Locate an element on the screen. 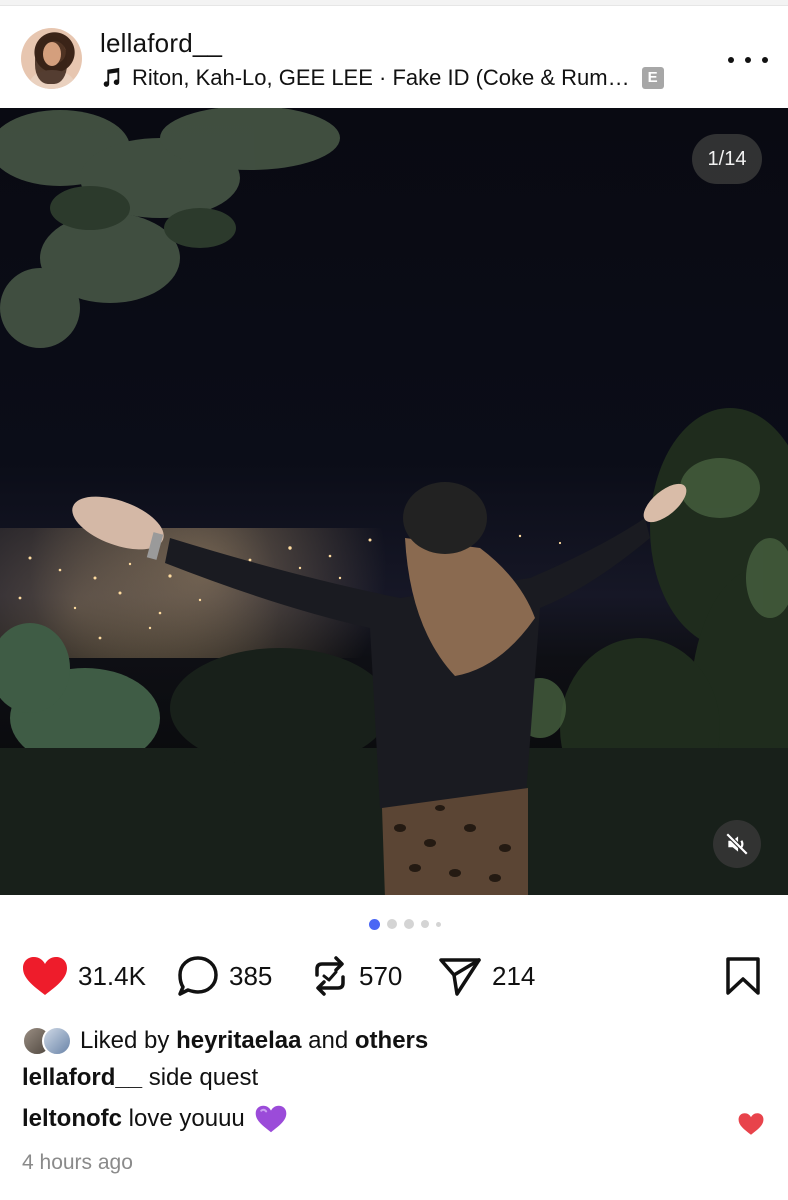 This screenshot has width=788, height=1200. comment-like-heart-icon is located at coordinates (751, 1124).